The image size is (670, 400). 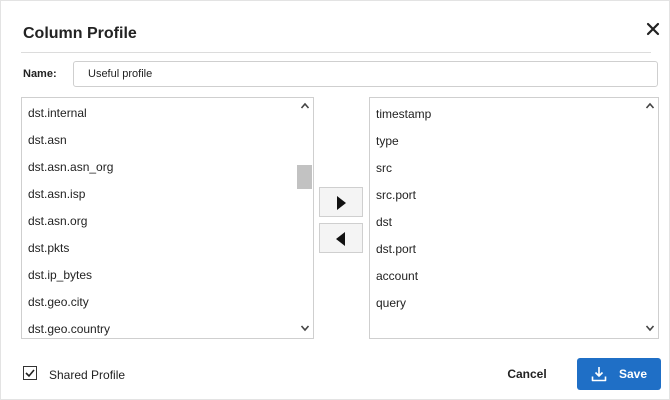 What do you see at coordinates (67, 327) in the screenshot?
I see `available-column-item: dst.geo.country` at bounding box center [67, 327].